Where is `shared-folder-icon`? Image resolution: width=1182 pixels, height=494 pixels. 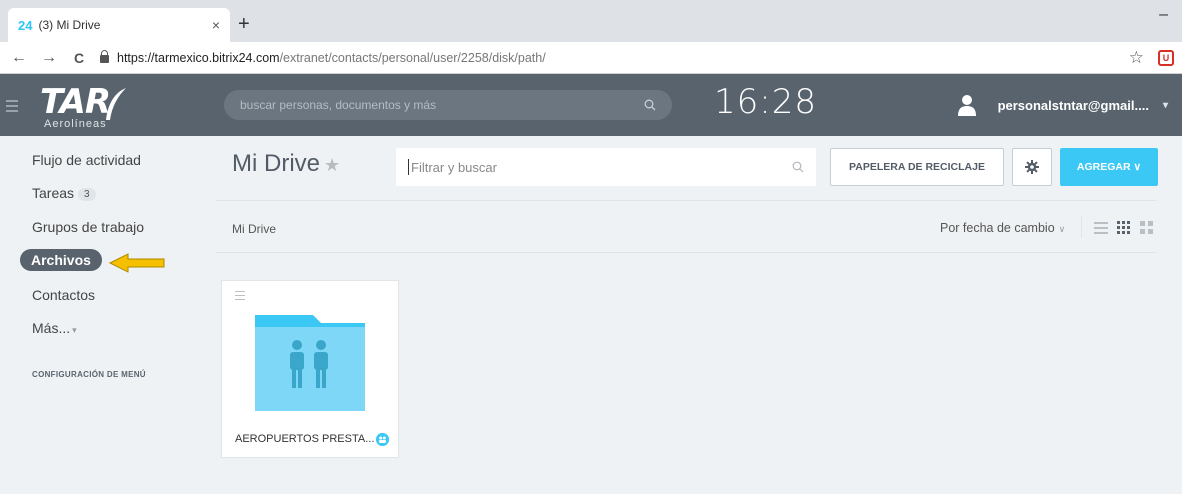 shared-folder-icon is located at coordinates (310, 363).